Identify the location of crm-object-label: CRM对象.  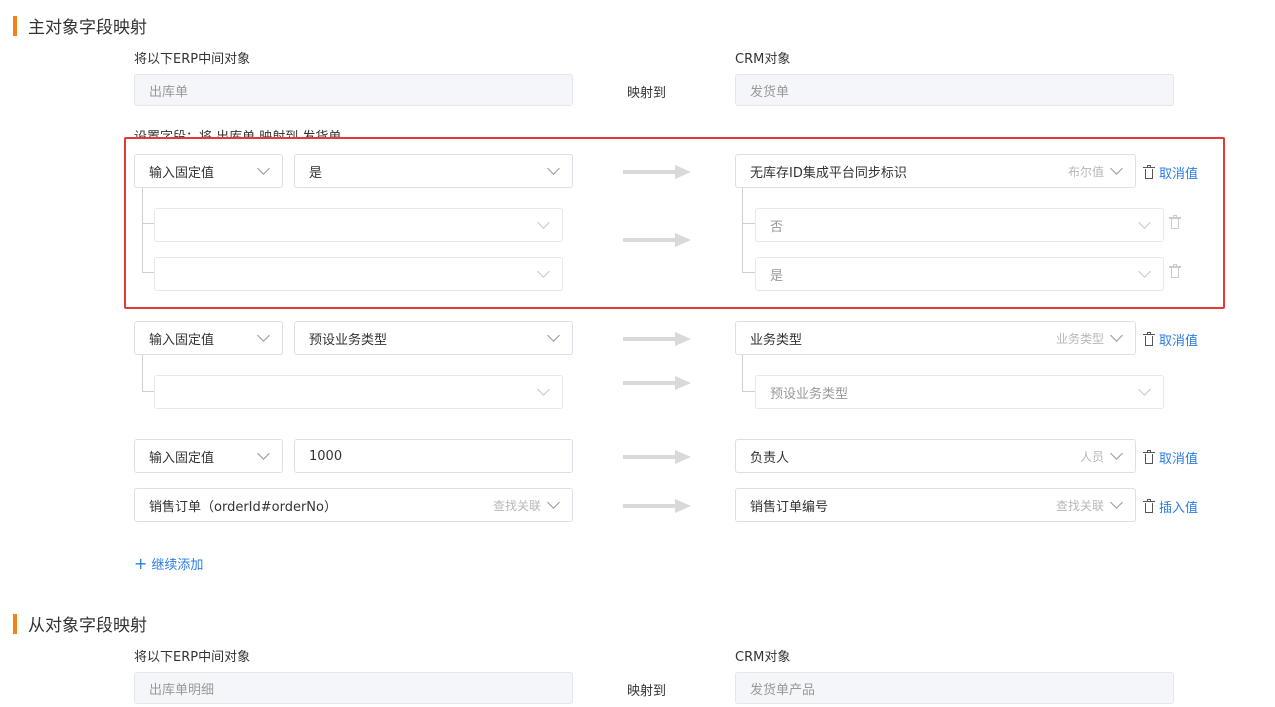
(763, 59).